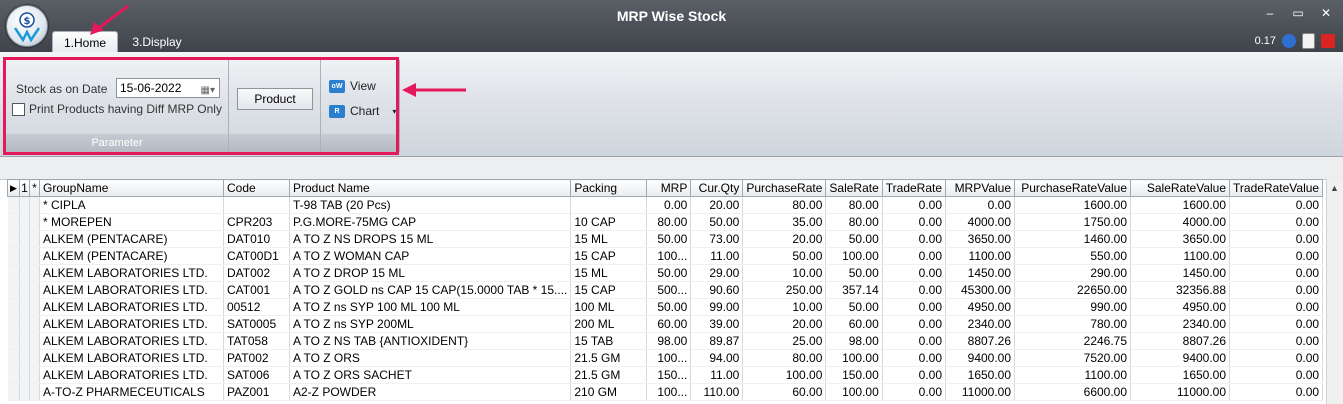  I want to click on exit-icon, so click(1328, 41).